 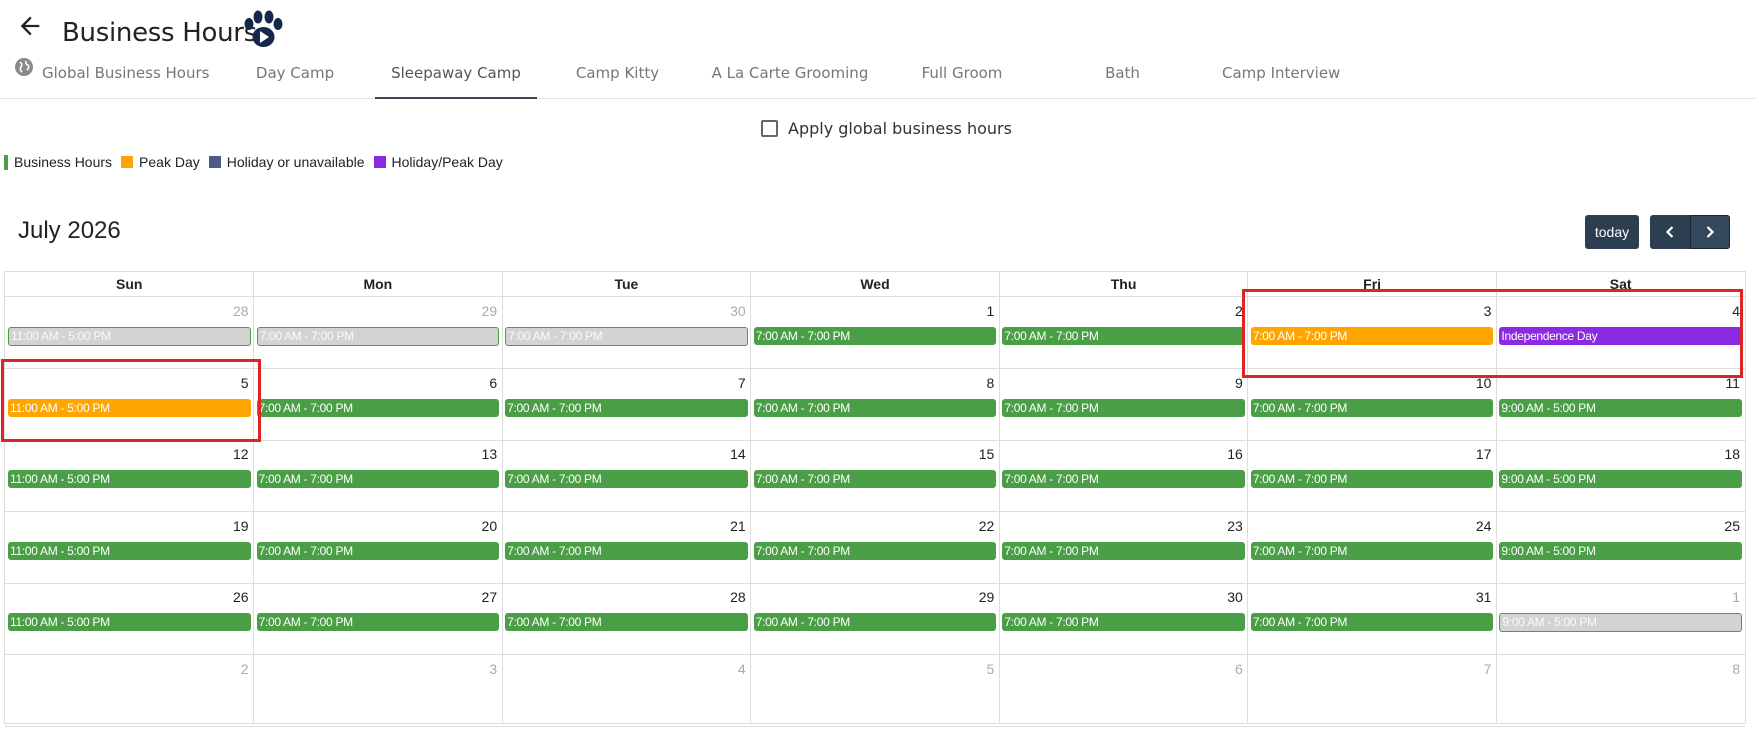 What do you see at coordinates (1372, 284) in the screenshot?
I see `weekday-header: Fri` at bounding box center [1372, 284].